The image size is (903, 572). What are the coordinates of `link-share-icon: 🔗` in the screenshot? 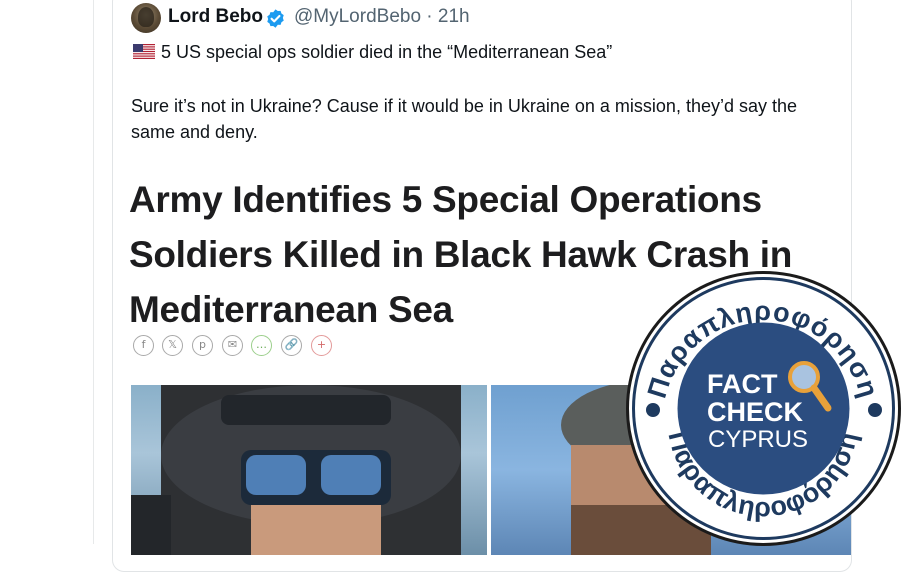 It's located at (291, 345).